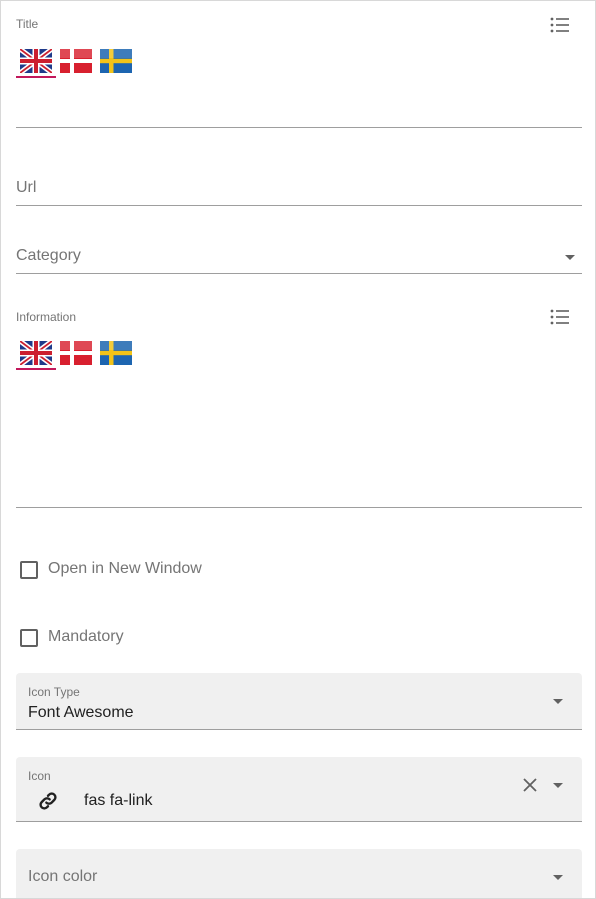 The height and width of the screenshot is (899, 596). I want to click on mandatory-checkbox, so click(29, 638).